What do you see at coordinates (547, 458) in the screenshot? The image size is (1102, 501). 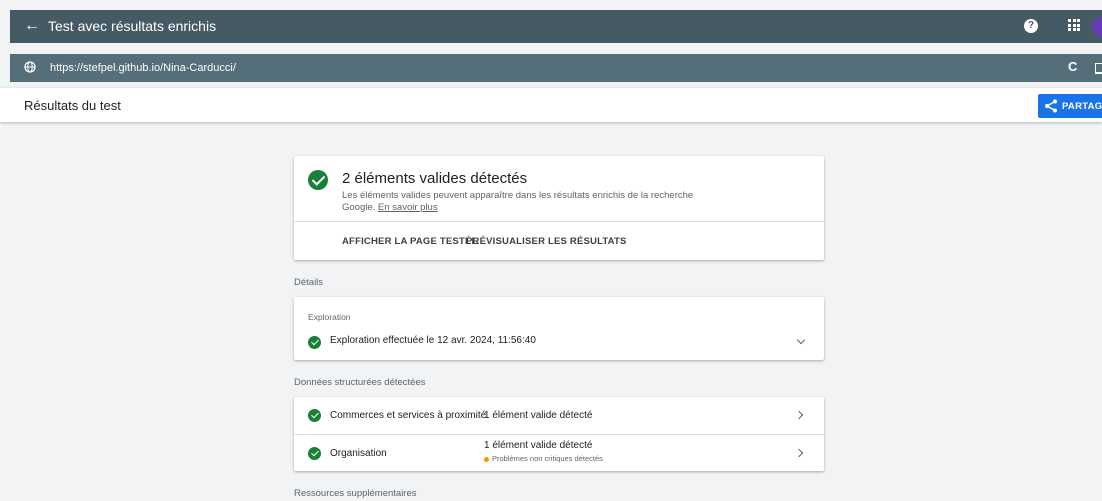 I see `warning-note-text: Problèmes non critiques détectés` at bounding box center [547, 458].